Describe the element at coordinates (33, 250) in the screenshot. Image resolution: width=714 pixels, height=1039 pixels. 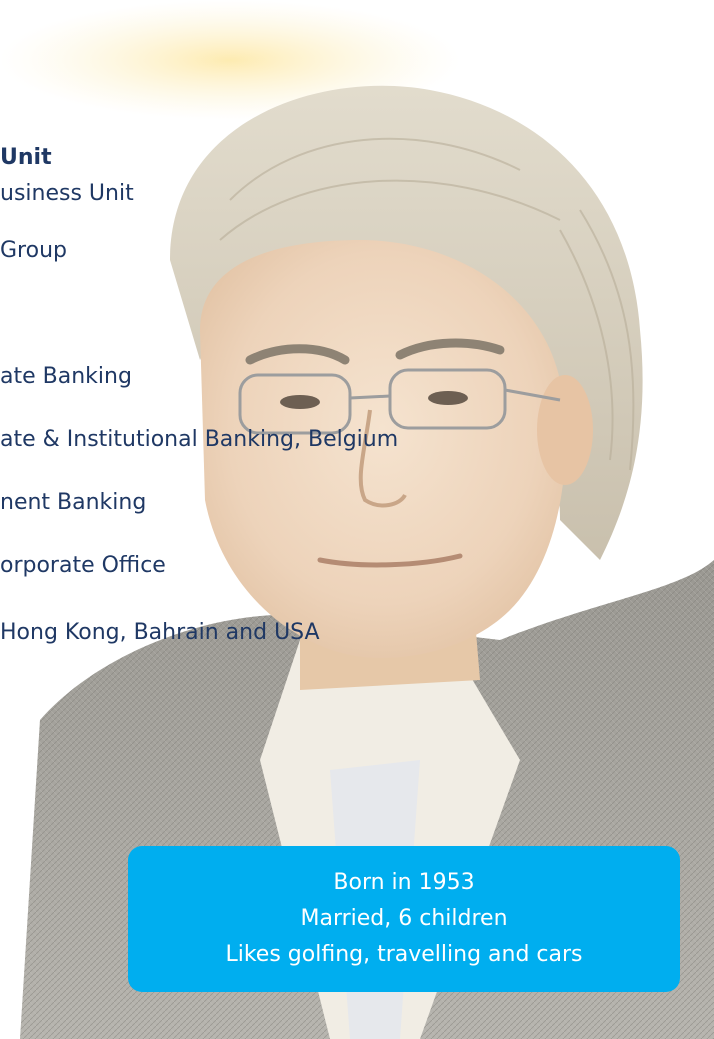
I see `cv-line: Group` at that location.